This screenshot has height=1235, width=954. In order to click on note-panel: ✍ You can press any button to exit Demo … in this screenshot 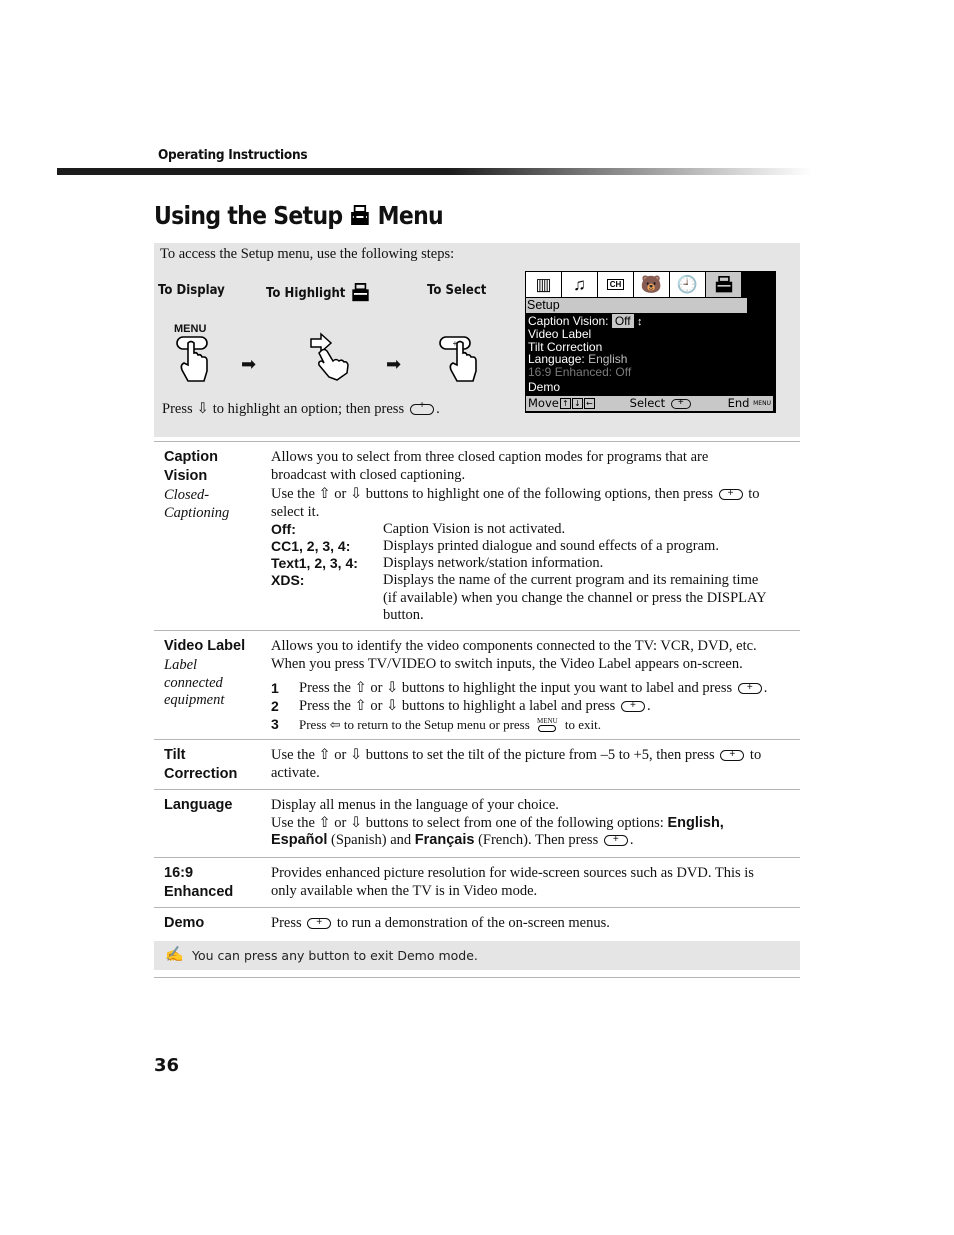, I will do `click(477, 955)`.